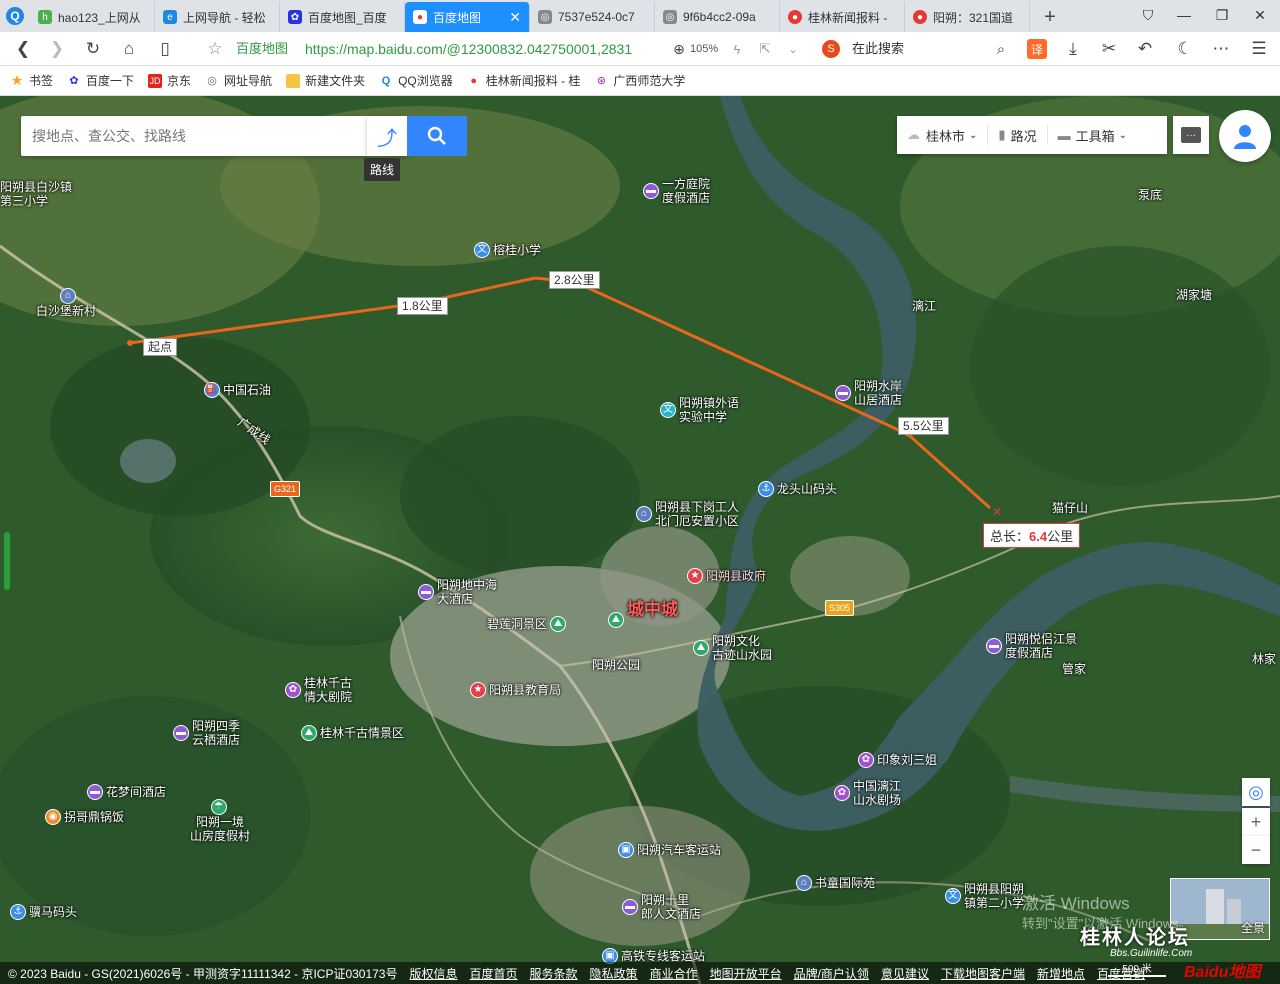 This screenshot has width=1280, height=984. I want to click on search-engine-icon: S, so click(831, 49).